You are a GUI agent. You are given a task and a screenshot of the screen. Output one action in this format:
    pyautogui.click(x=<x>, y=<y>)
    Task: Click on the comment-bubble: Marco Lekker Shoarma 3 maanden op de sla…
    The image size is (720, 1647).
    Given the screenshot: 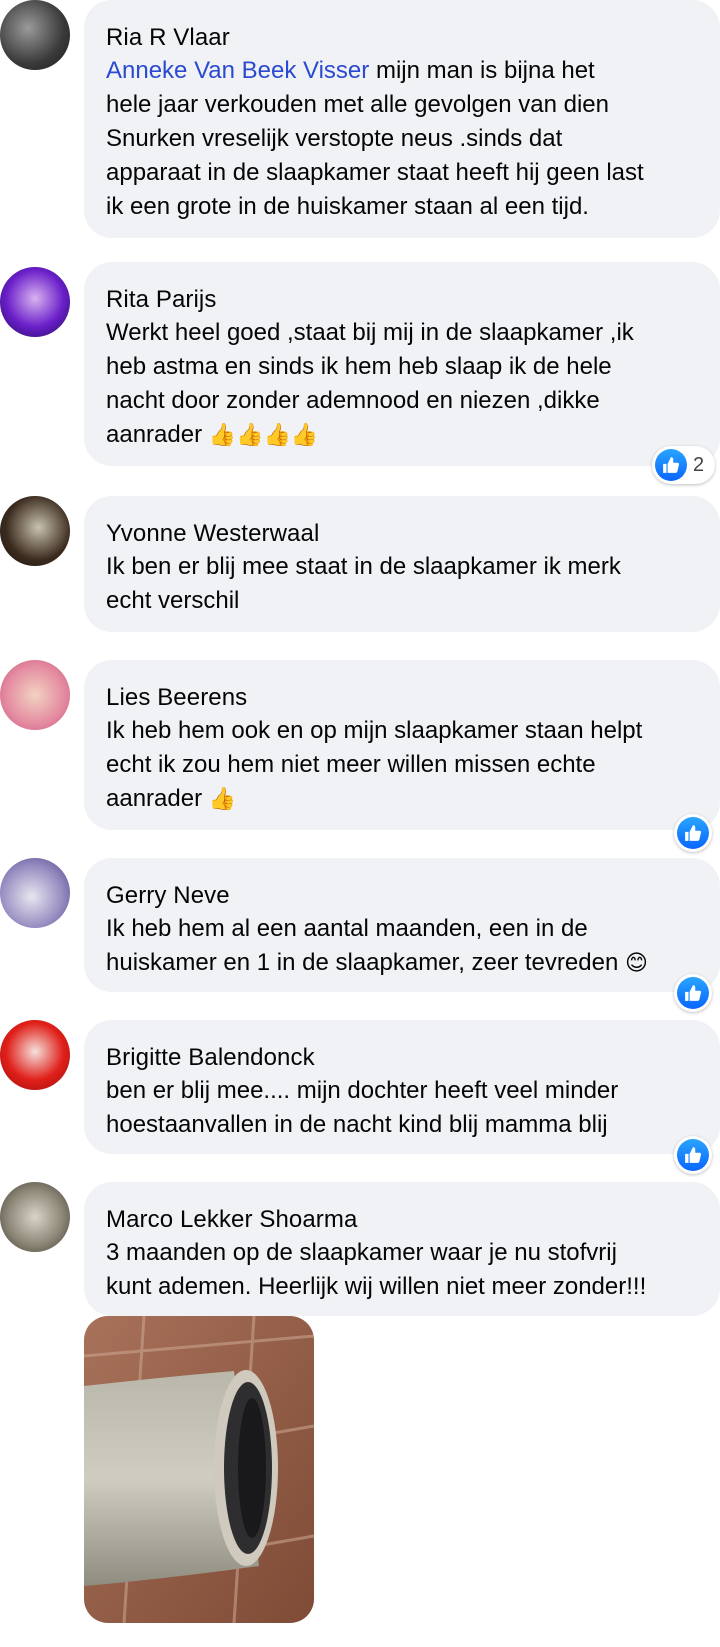 What is the action you would take?
    pyautogui.click(x=402, y=1249)
    